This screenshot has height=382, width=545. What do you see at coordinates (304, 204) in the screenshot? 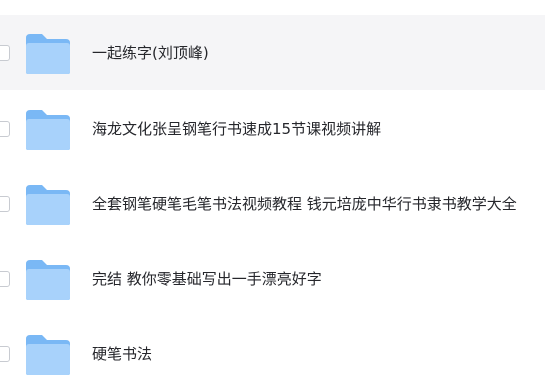
I see `folder-name: 全套钢笔硬笔毛笔书法视频教程 钱元培庞中华行书隶书教学大全` at bounding box center [304, 204].